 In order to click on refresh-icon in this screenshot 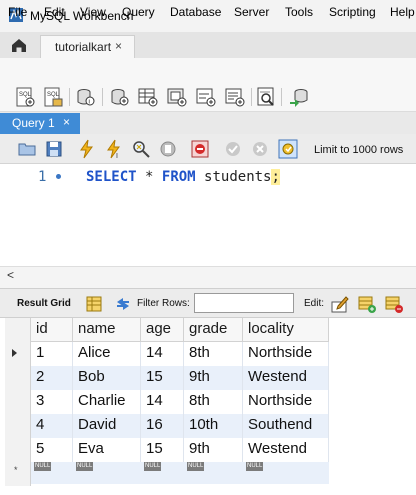, I will do `click(123, 304)`.